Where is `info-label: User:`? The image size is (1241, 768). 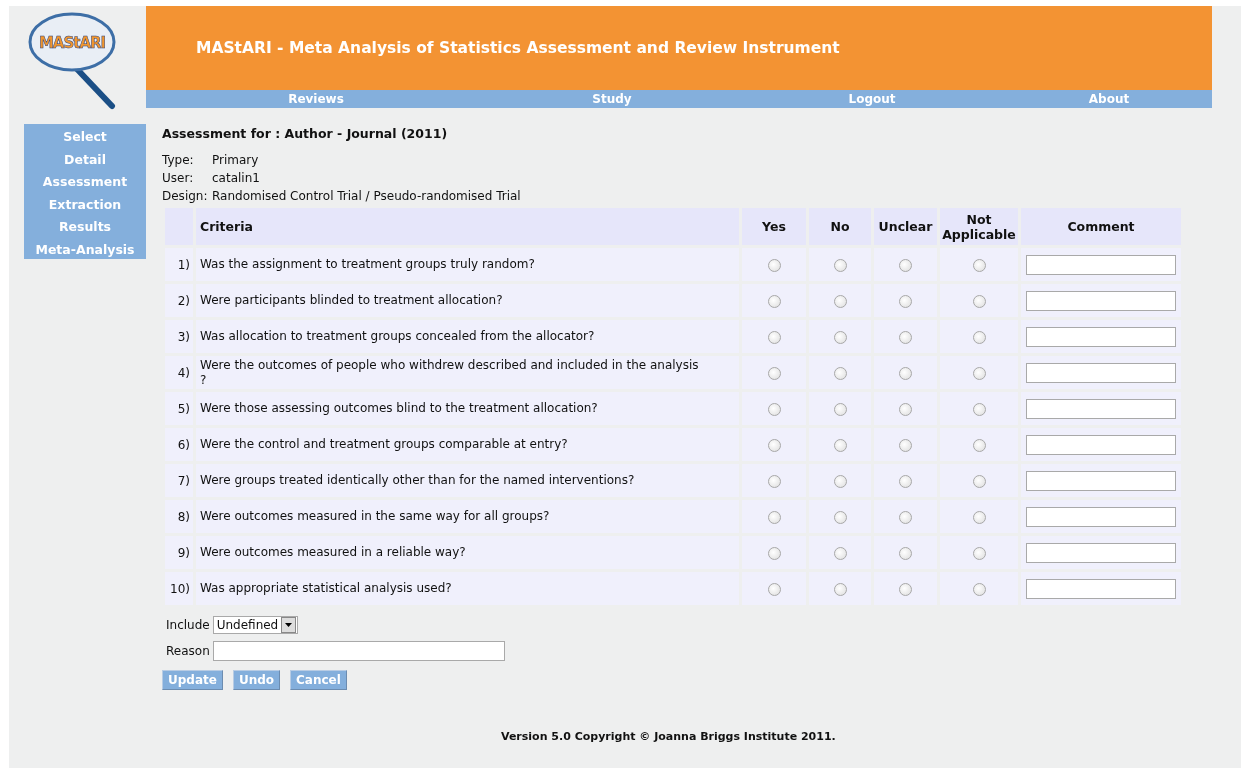
info-label: User: is located at coordinates (178, 178).